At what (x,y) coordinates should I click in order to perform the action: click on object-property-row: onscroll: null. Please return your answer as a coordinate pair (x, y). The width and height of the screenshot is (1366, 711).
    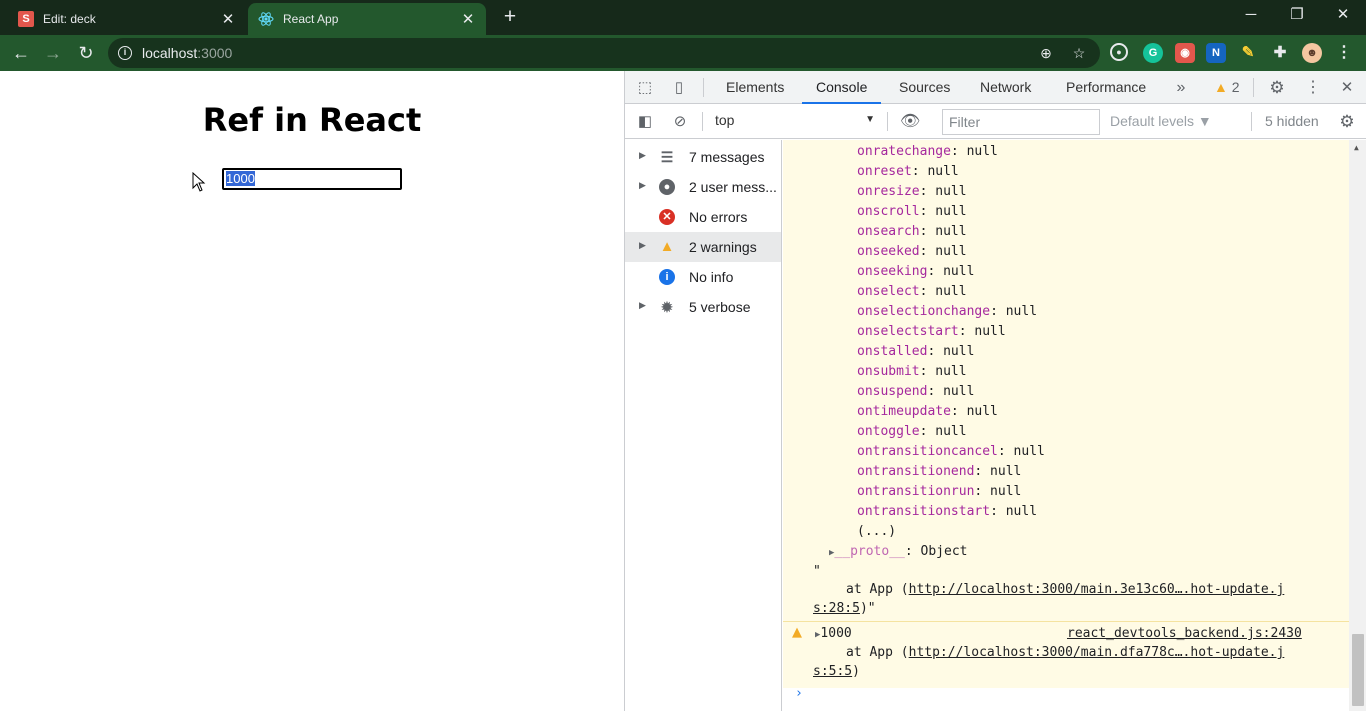
    Looking at the image, I should click on (912, 211).